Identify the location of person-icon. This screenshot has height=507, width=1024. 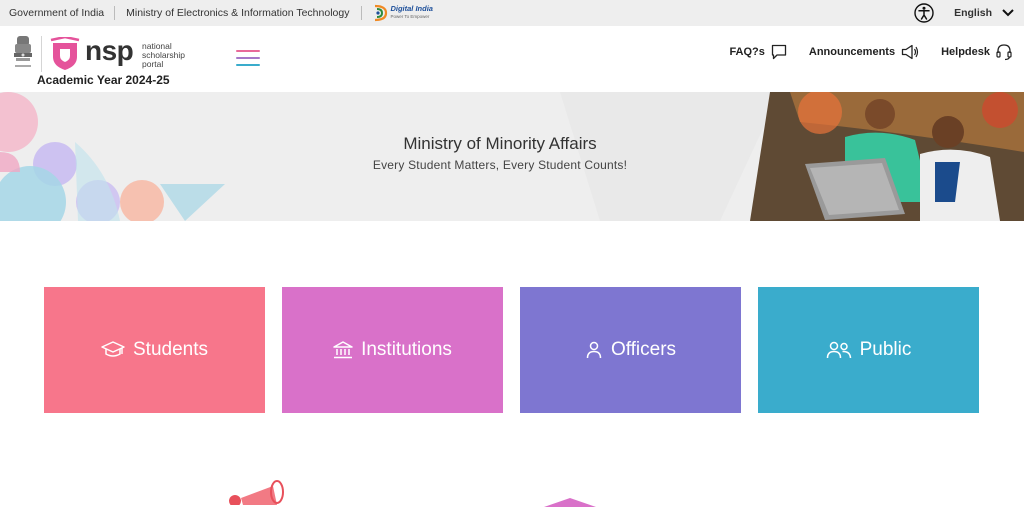
(594, 350).